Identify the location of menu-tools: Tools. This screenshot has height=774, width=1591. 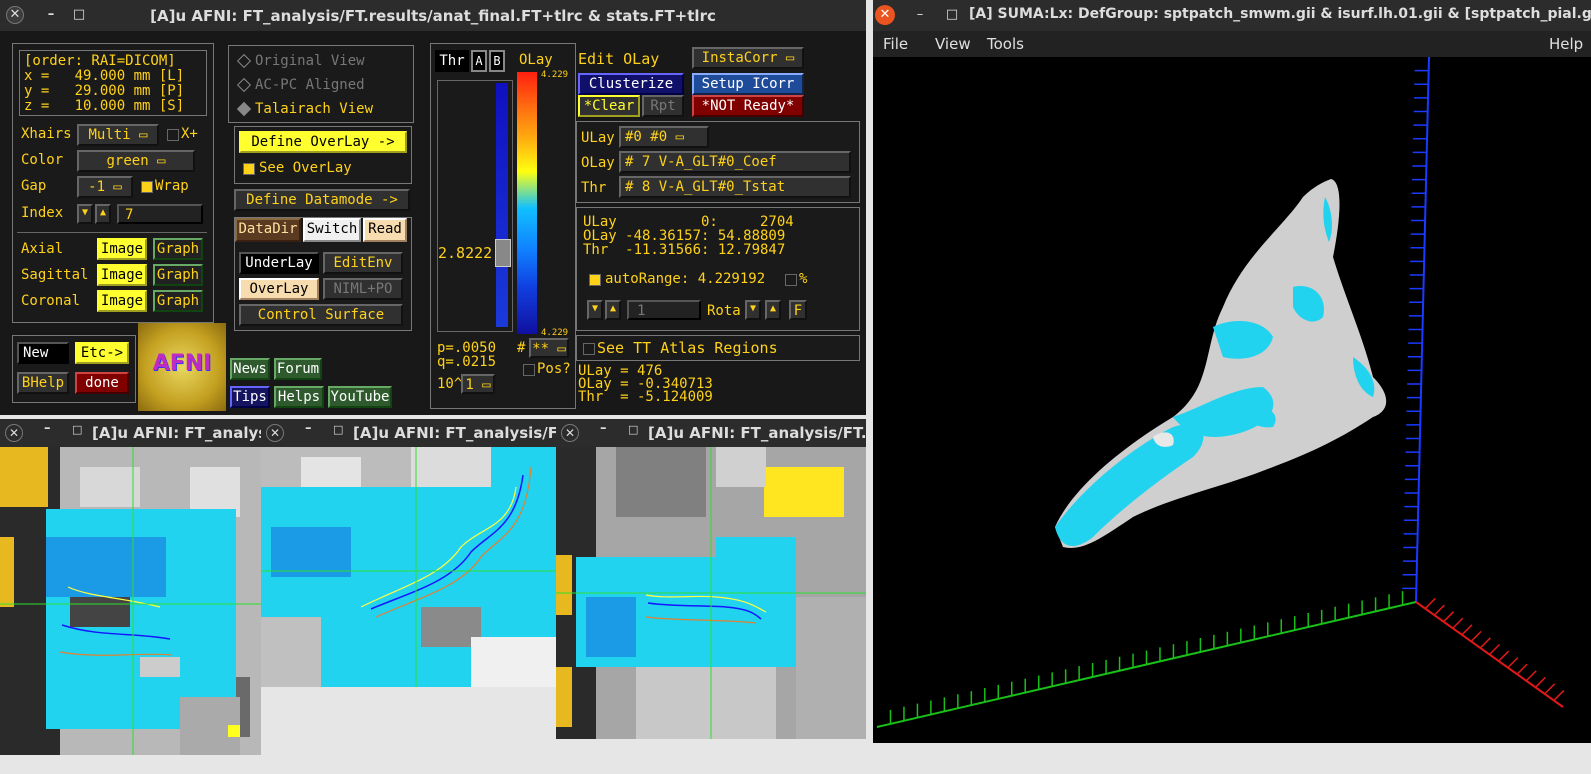
(1005, 44).